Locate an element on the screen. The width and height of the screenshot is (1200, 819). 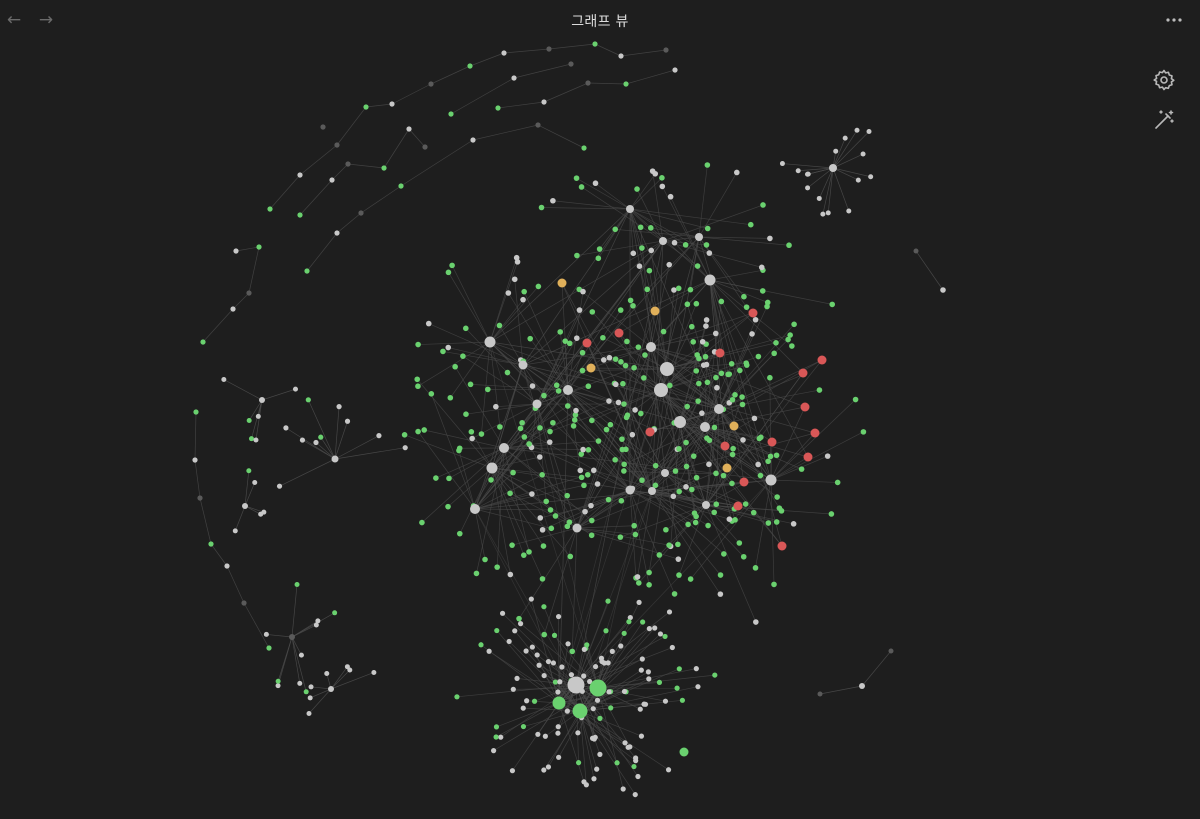
magic-wand-icon is located at coordinates (1164, 120).